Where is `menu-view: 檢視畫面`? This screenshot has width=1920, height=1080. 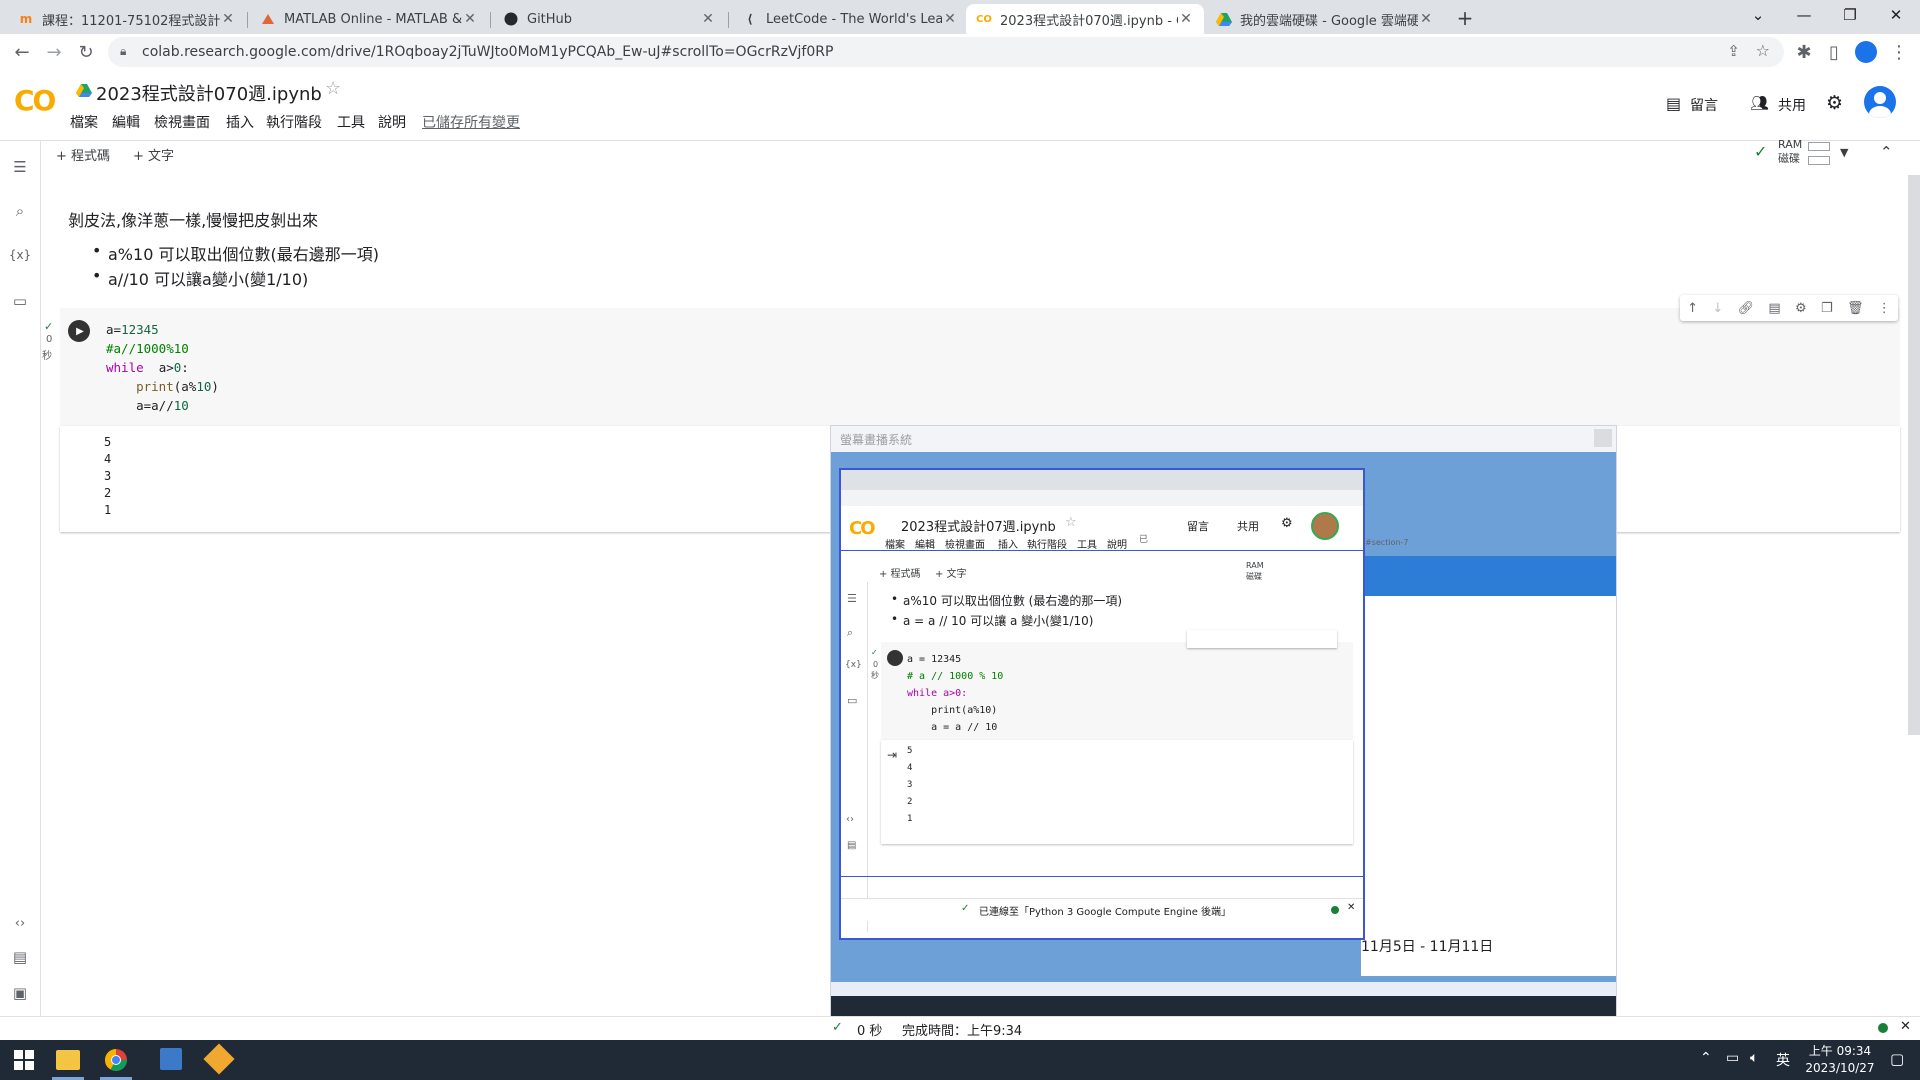 menu-view: 檢視畫面 is located at coordinates (182, 122).